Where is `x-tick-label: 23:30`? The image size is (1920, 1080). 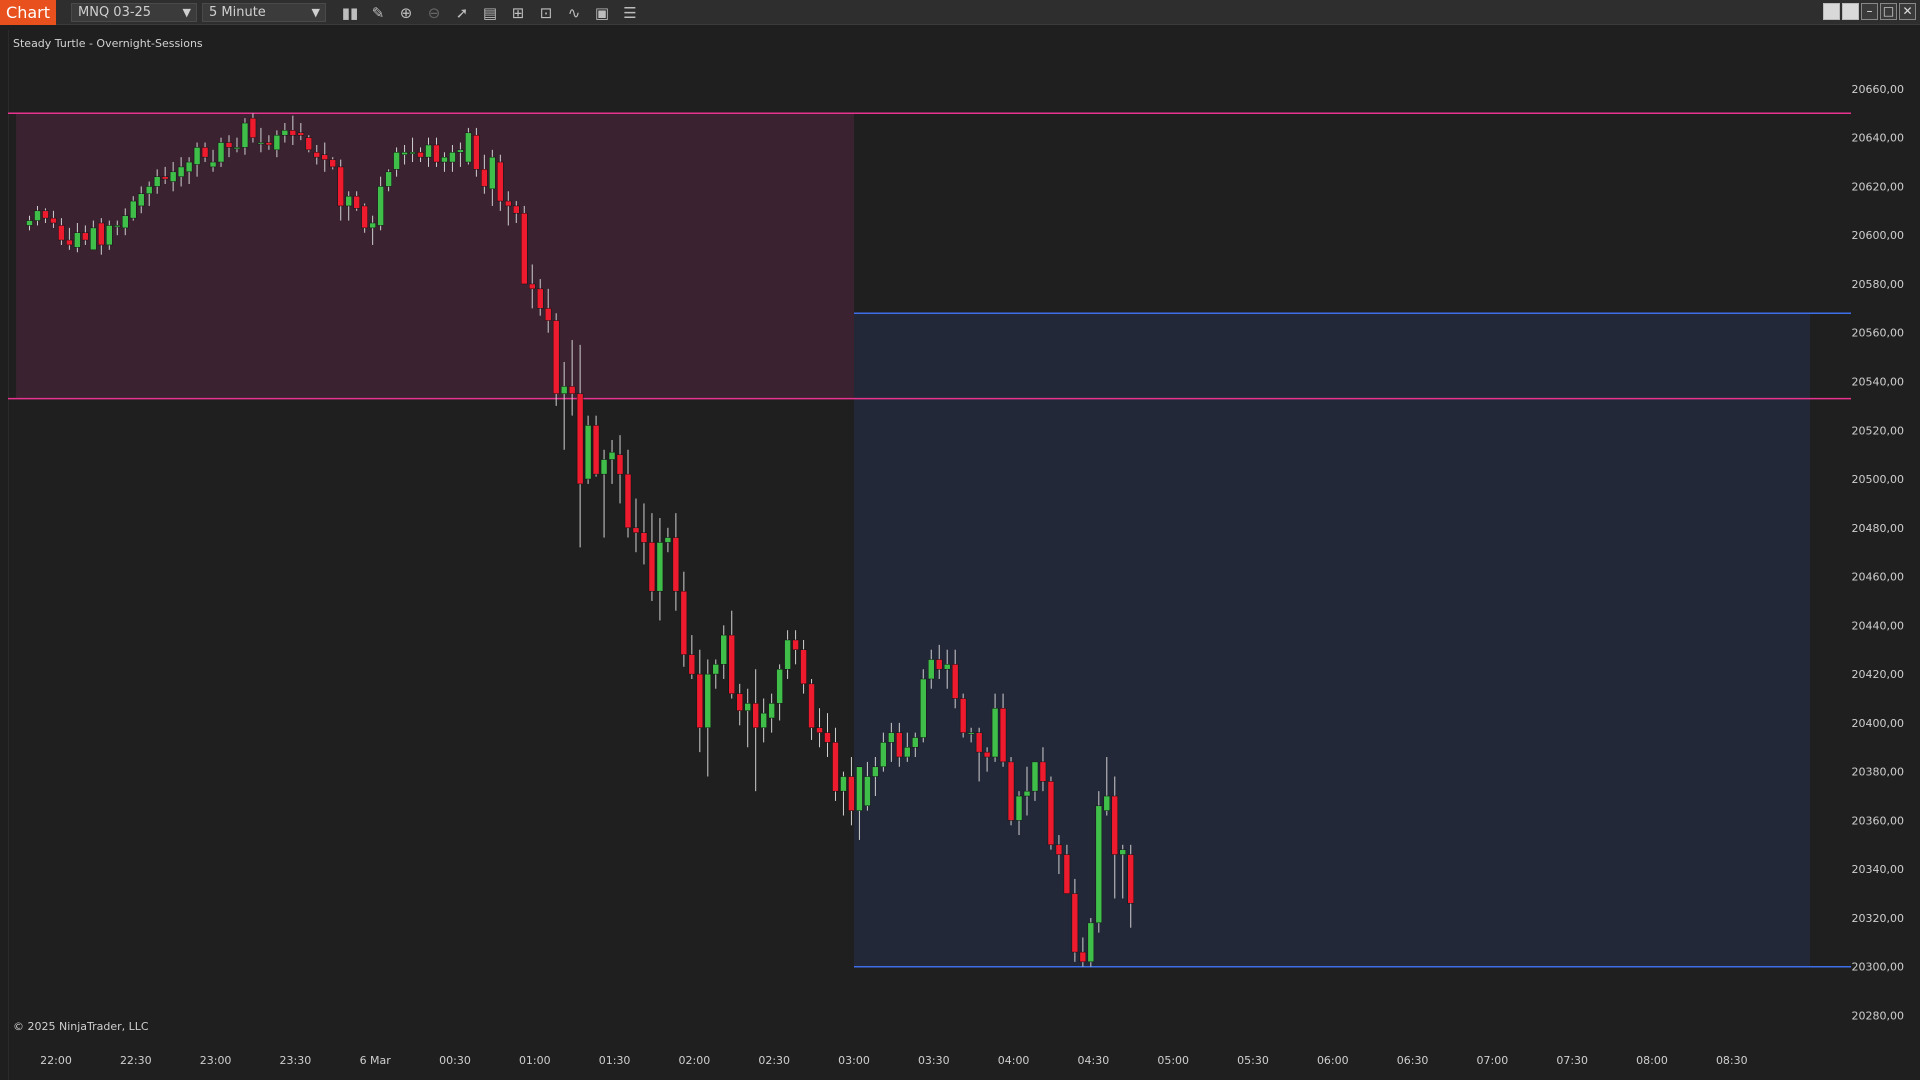 x-tick-label: 23:30 is located at coordinates (296, 1060).